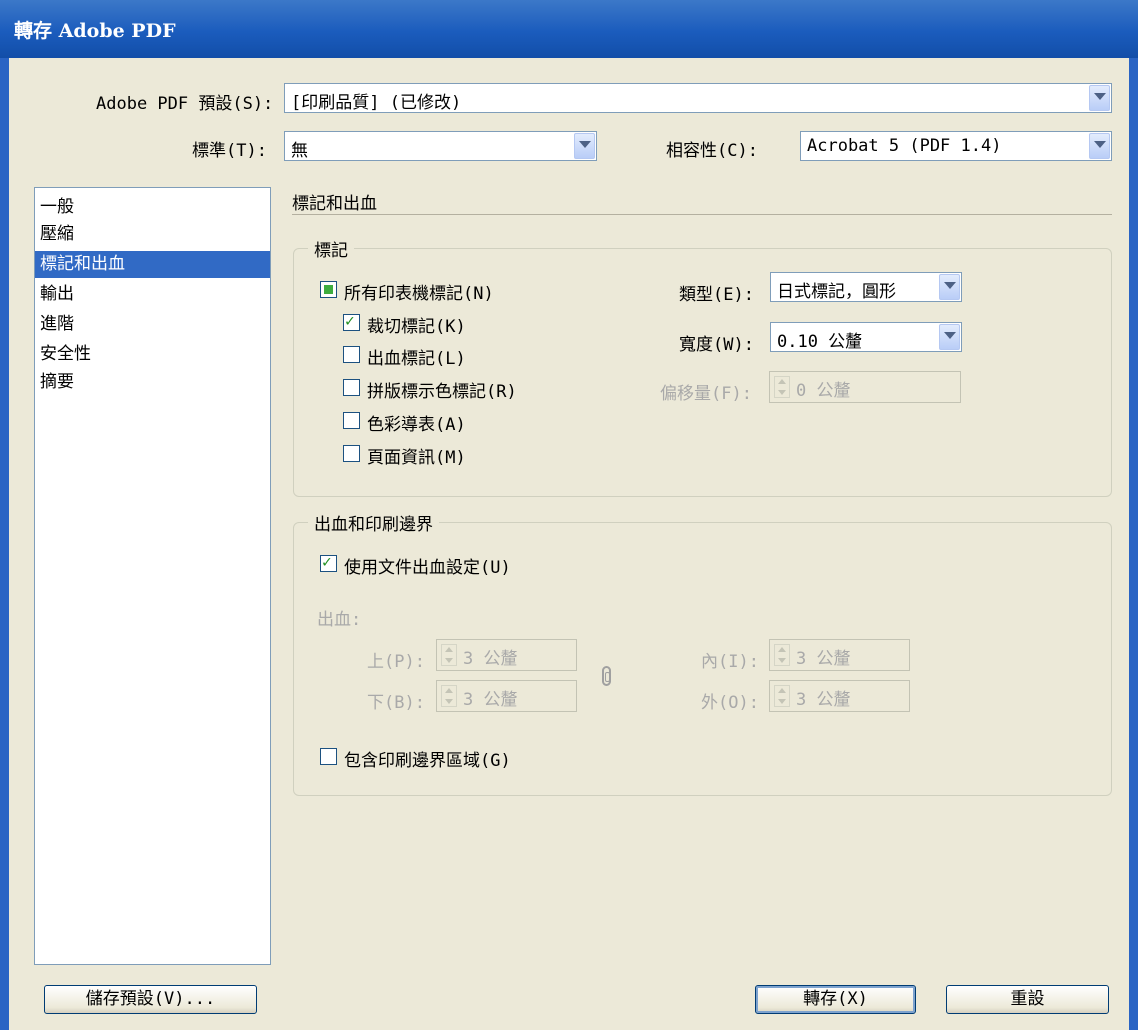 The width and height of the screenshot is (1138, 1030). What do you see at coordinates (835, 999) in the screenshot?
I see `export-button: 轉存(X)` at bounding box center [835, 999].